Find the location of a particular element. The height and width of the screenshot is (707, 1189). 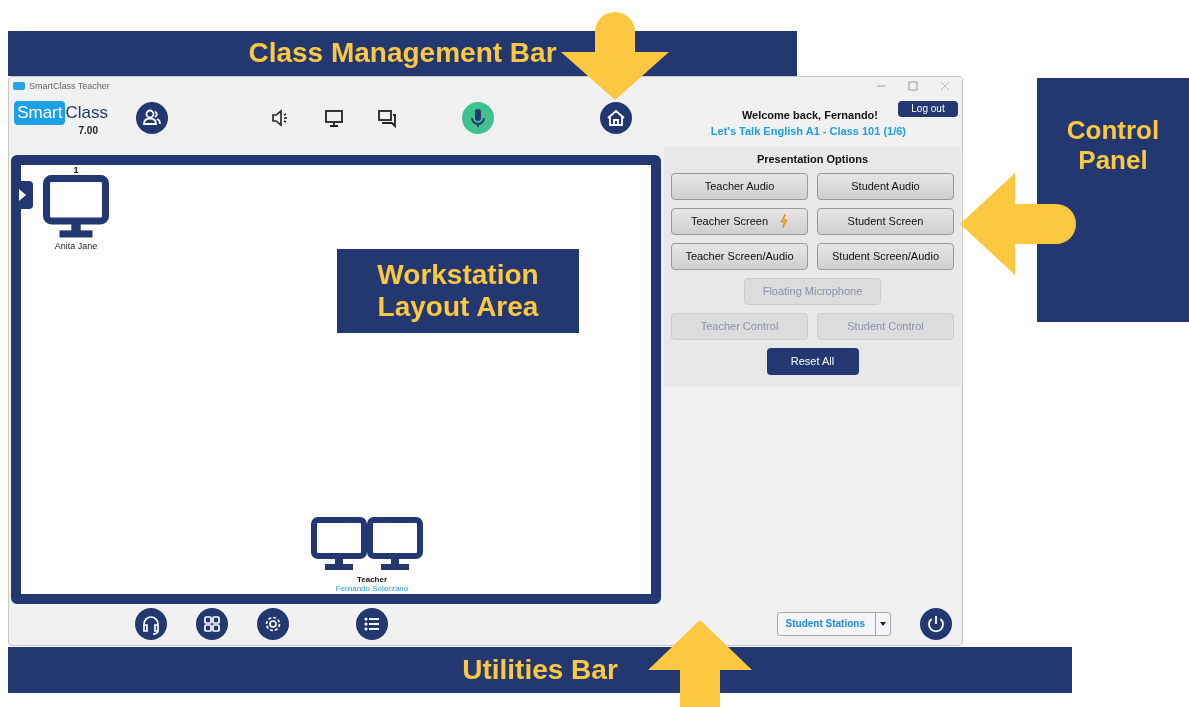

window-title: SmartClass Teacher is located at coordinates (69, 85).